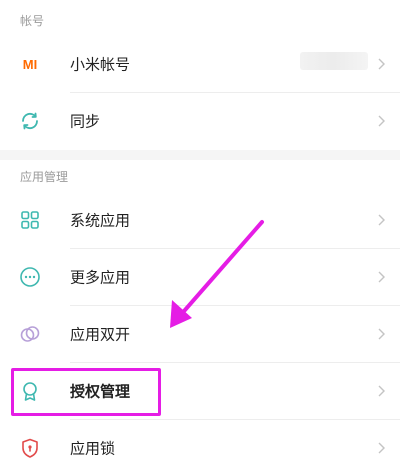  I want to click on annotation-highlight-box, so click(86, 392).